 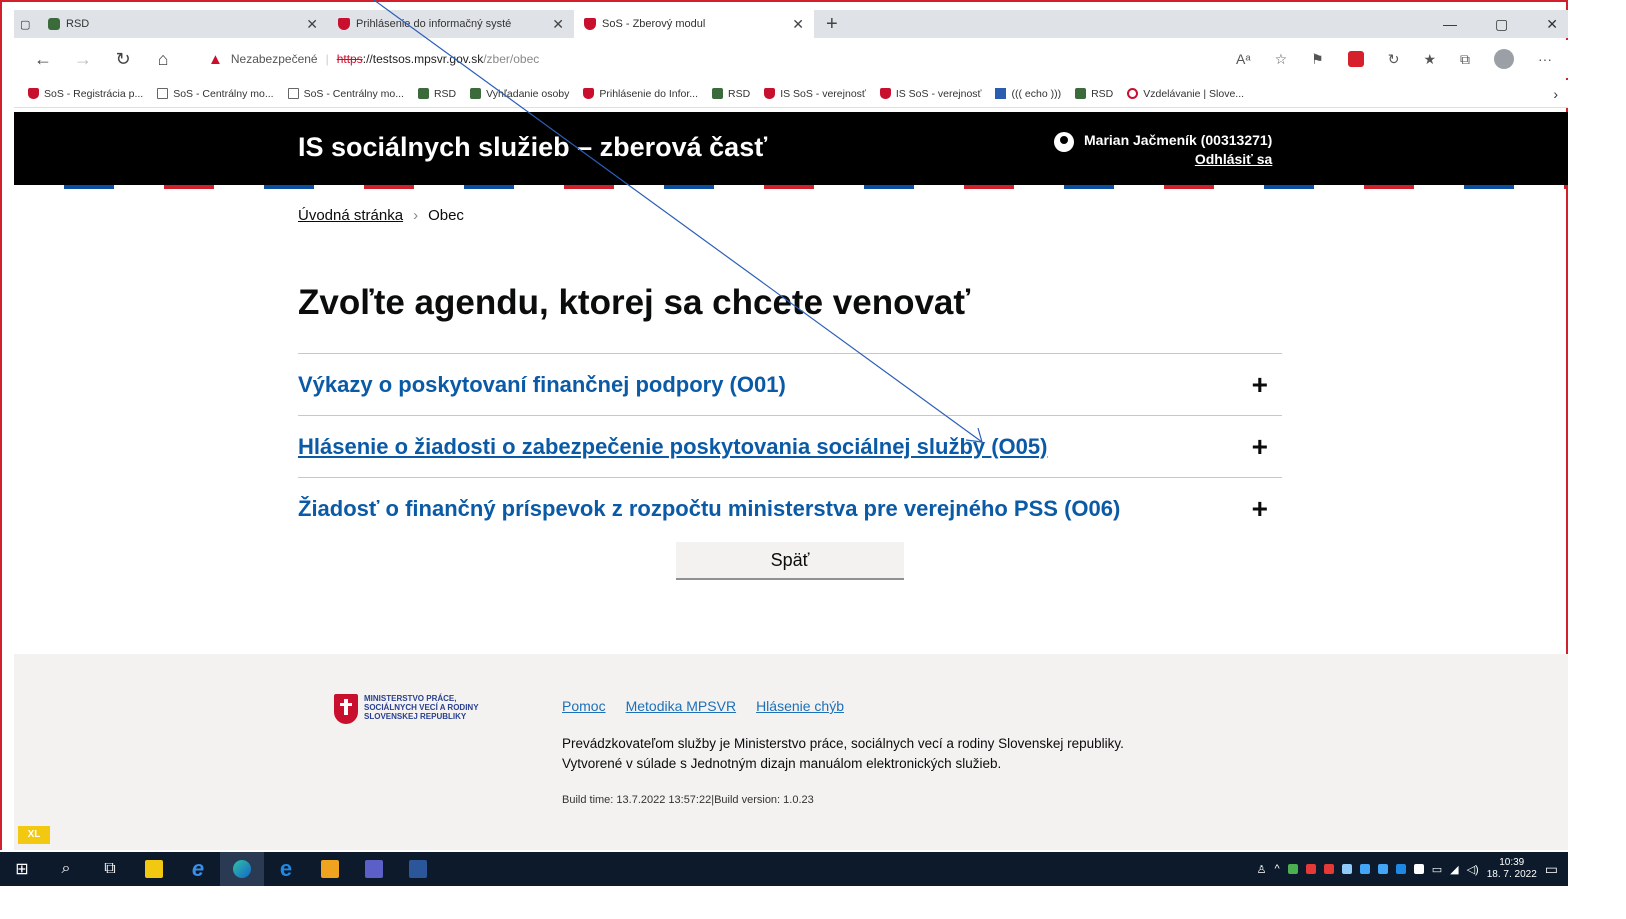 What do you see at coordinates (823, 93) in the screenshot?
I see `bookmark-label: IS SoS - verejnosť` at bounding box center [823, 93].